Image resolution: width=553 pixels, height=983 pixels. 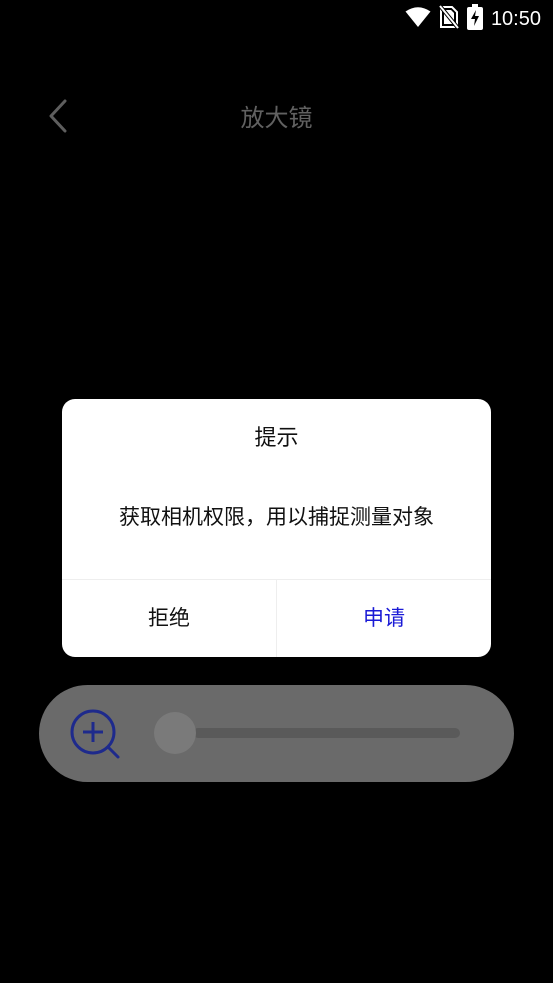 I want to click on zoom-control-bar, so click(x=276, y=733).